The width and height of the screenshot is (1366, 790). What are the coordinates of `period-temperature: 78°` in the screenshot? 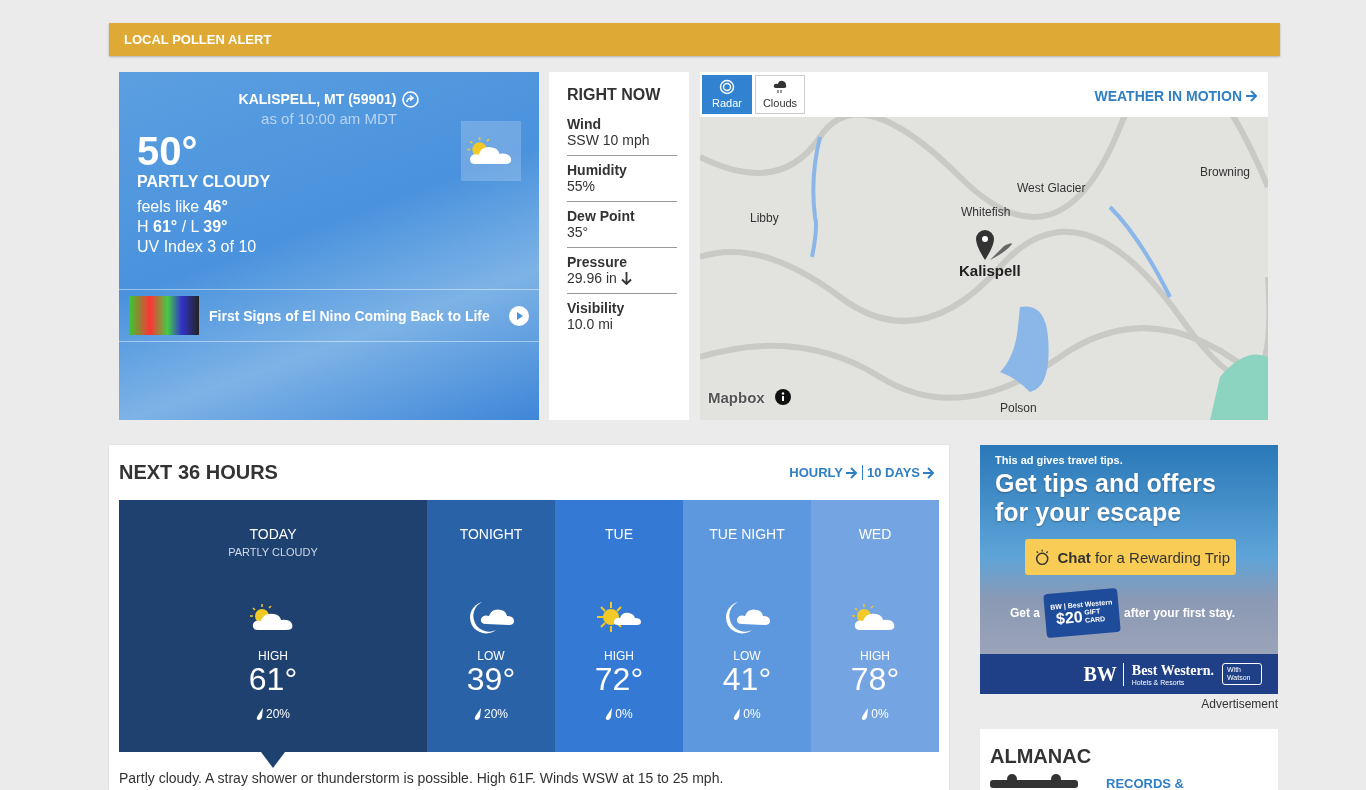 It's located at (875, 679).